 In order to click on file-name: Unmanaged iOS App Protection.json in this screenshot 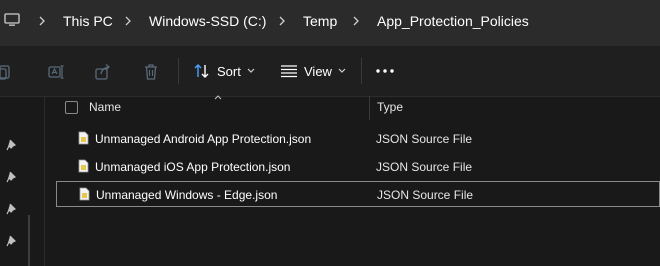, I will do `click(193, 167)`.